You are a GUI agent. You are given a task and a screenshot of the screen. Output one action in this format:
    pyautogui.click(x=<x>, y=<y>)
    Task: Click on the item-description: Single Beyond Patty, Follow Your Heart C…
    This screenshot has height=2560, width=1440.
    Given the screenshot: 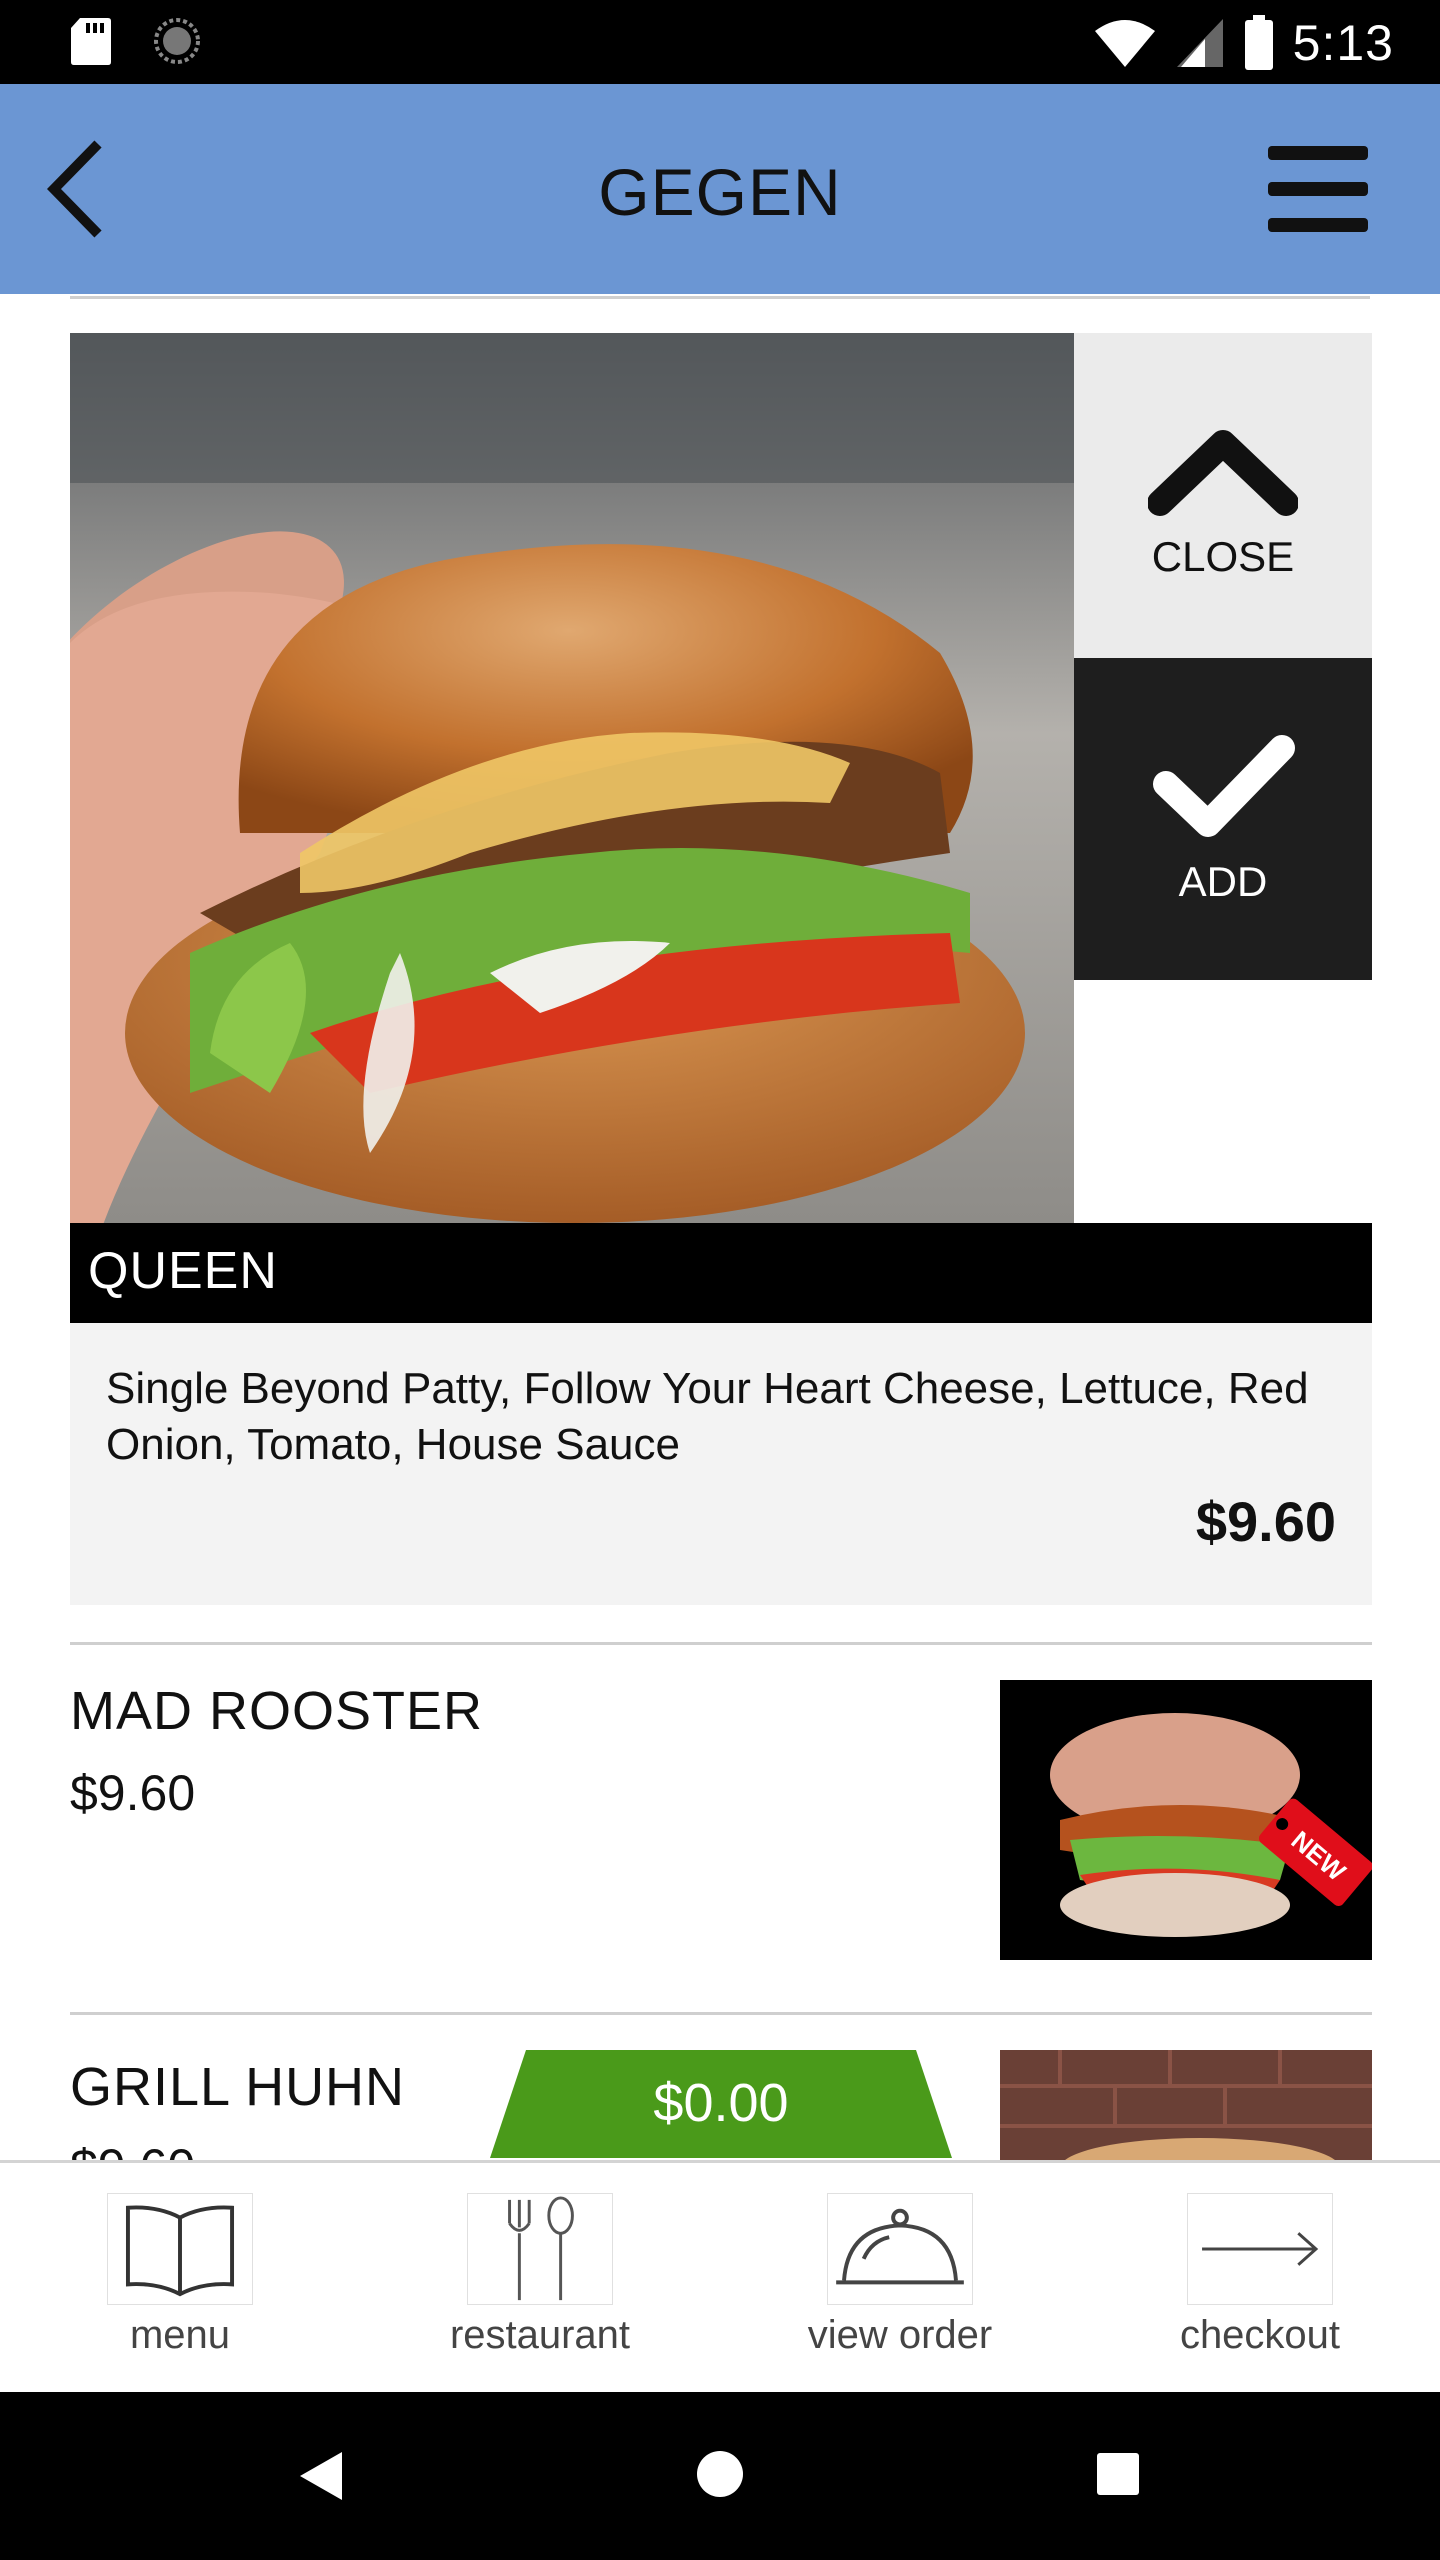 What is the action you would take?
    pyautogui.click(x=707, y=1416)
    